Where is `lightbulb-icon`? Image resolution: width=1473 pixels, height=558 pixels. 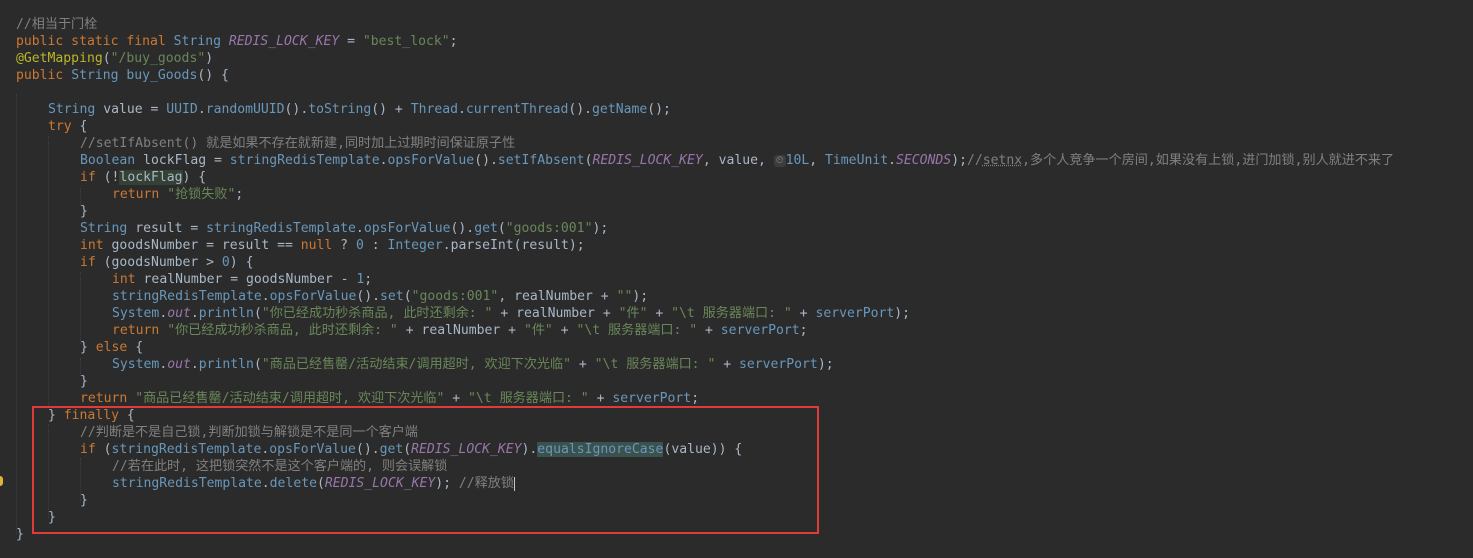
lightbulb-icon is located at coordinates (1, 481).